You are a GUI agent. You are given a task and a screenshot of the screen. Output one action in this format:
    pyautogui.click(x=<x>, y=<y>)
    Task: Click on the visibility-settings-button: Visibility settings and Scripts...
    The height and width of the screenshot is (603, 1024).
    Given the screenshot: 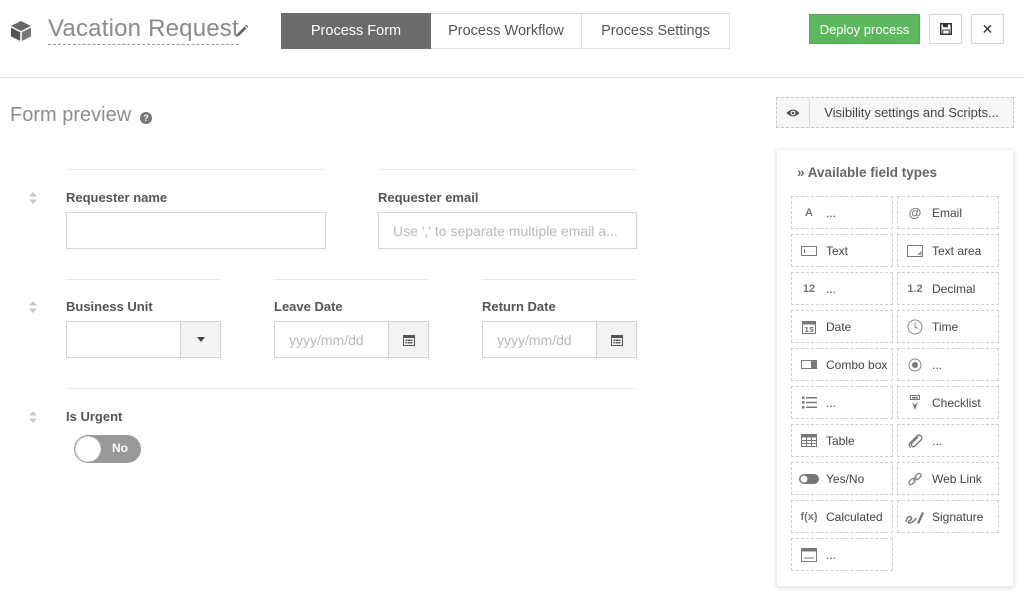 What is the action you would take?
    pyautogui.click(x=895, y=112)
    